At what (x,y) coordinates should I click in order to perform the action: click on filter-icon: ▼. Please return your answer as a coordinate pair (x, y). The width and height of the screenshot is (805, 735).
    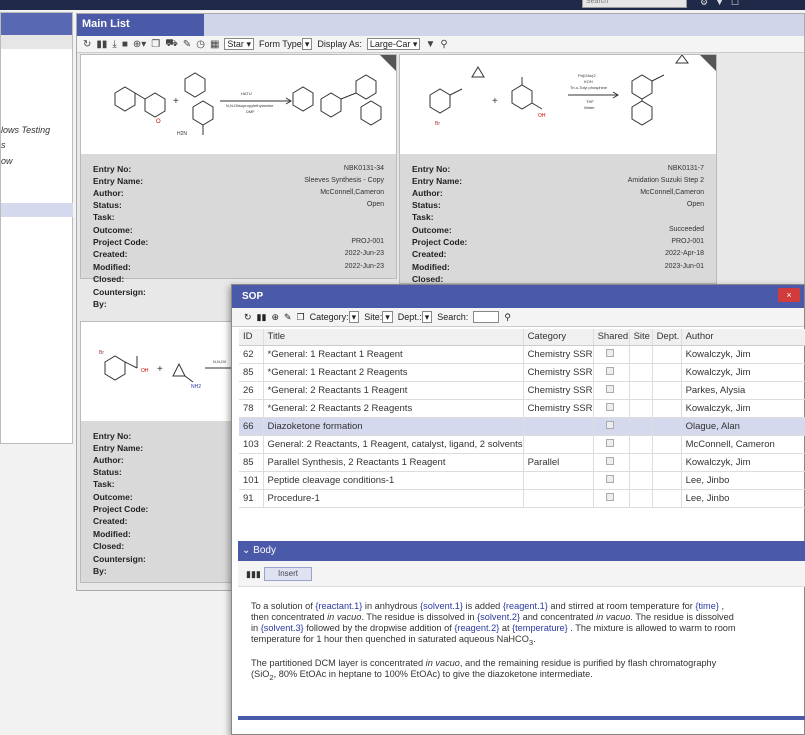
    Looking at the image, I should click on (430, 44).